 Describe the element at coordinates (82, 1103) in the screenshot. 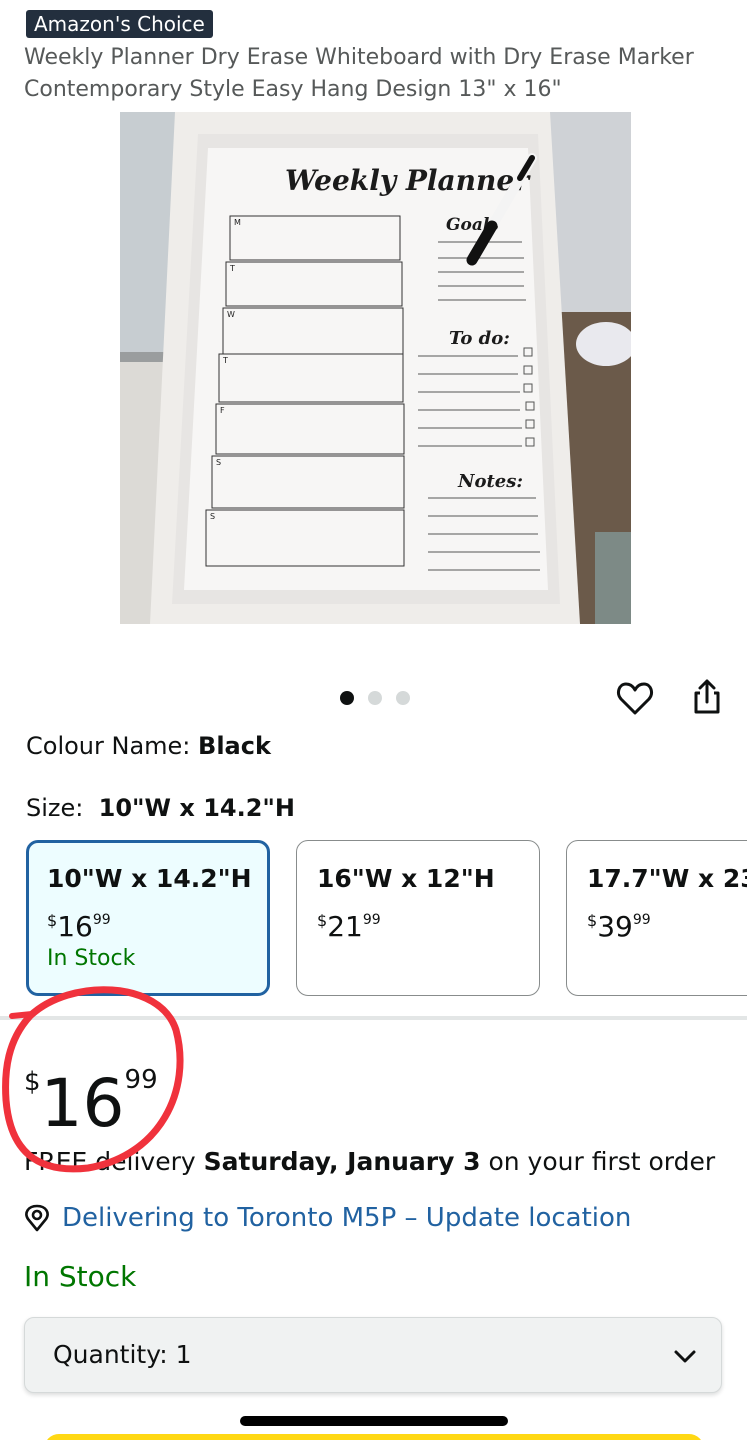

I see `price-whole: 16` at that location.